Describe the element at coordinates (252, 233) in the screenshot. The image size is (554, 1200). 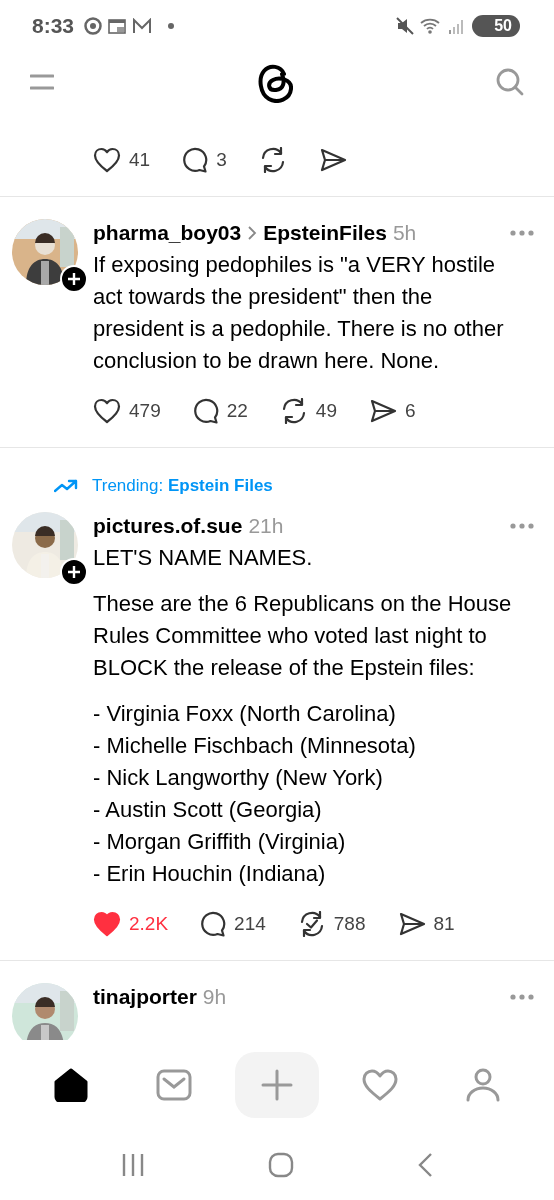
I see `chevron-icon` at that location.